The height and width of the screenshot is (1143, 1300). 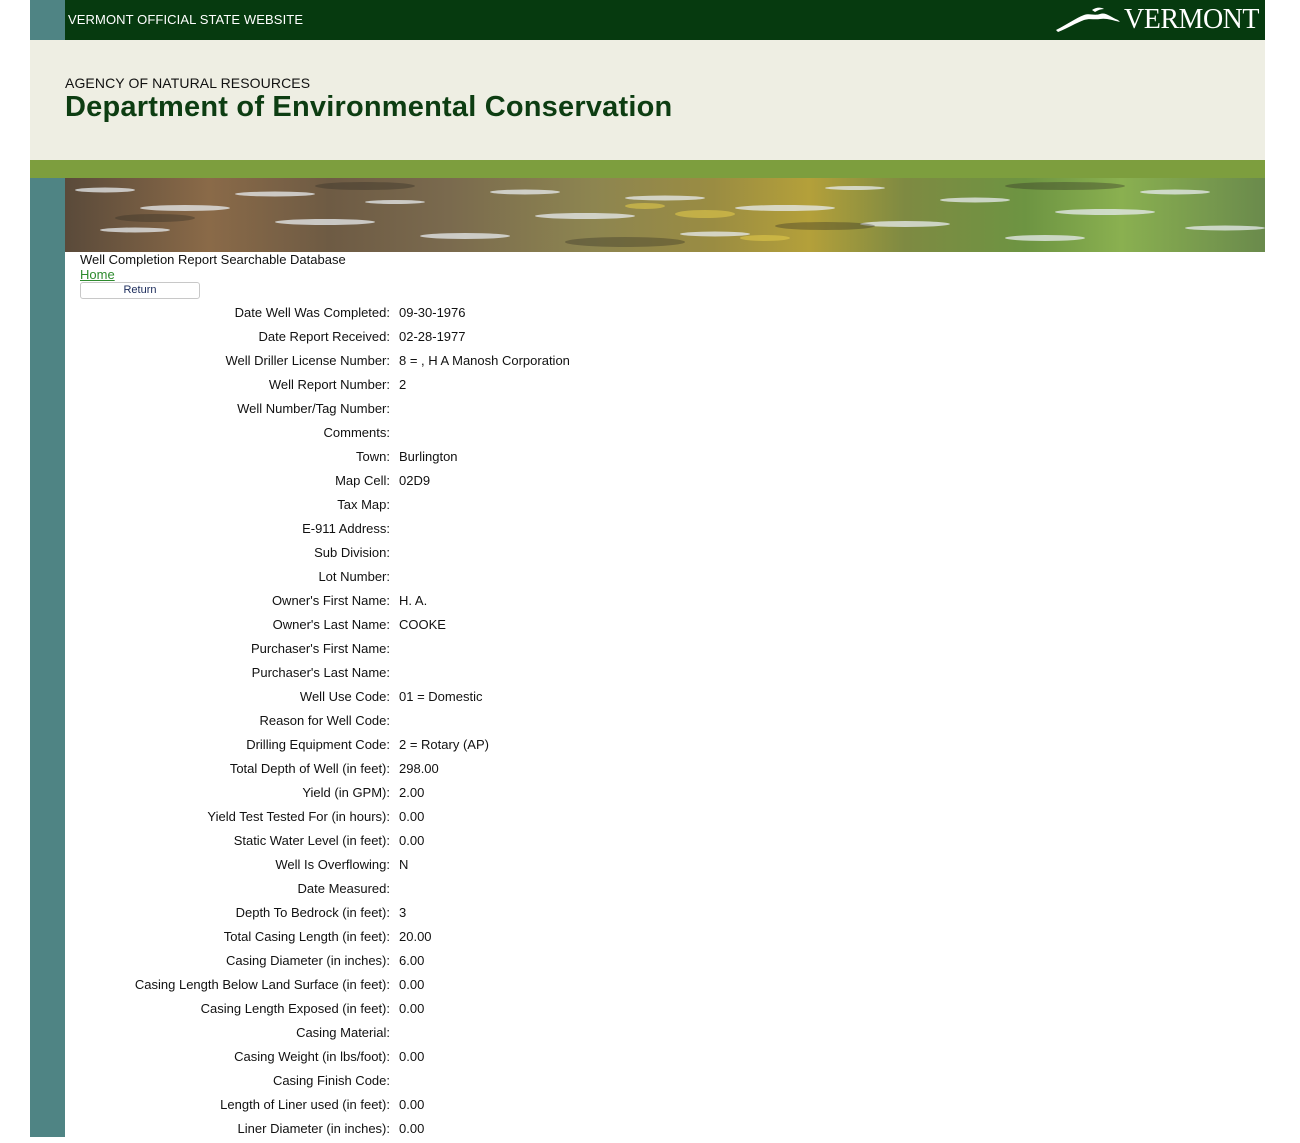 I want to click on field-value: 20.00, so click(x=415, y=936).